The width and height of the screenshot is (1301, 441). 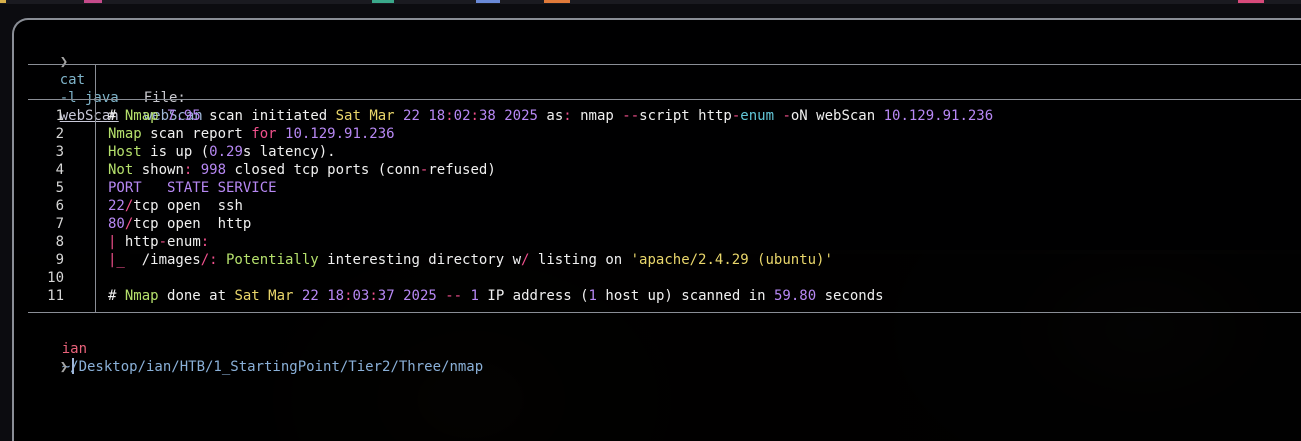 What do you see at coordinates (550, 242) in the screenshot?
I see `code-line: | http-enum:` at bounding box center [550, 242].